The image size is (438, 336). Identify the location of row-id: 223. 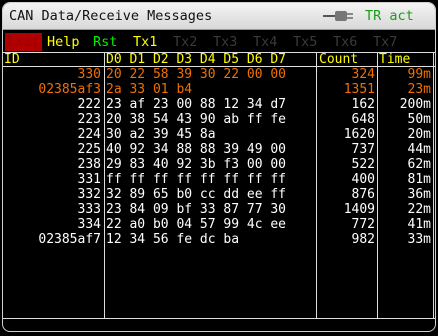
(89, 119).